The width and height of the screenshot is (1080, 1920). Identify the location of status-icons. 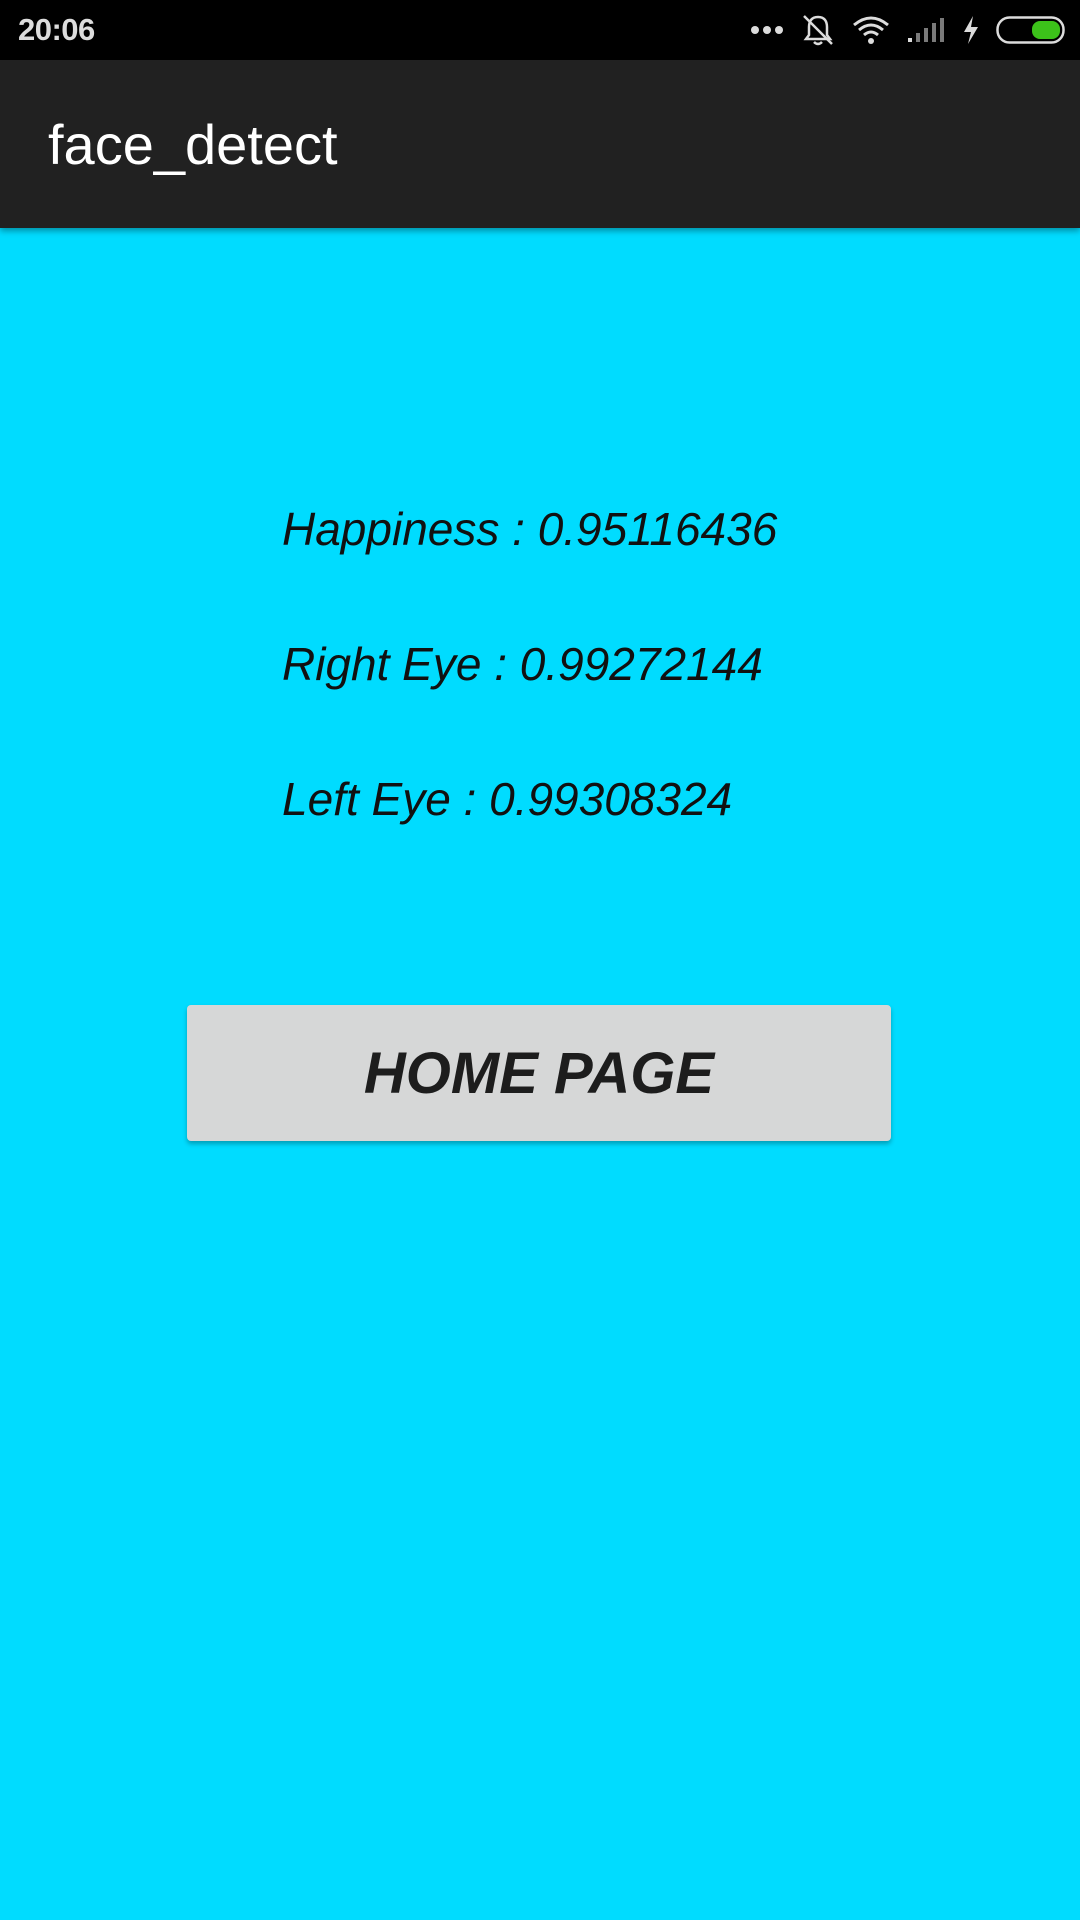
(908, 30).